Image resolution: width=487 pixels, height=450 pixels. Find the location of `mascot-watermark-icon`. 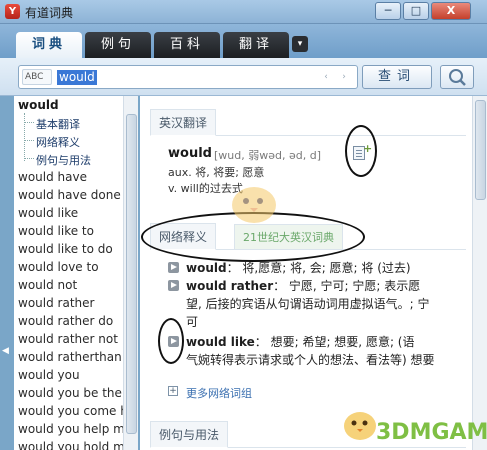

mascot-watermark-icon is located at coordinates (254, 205).